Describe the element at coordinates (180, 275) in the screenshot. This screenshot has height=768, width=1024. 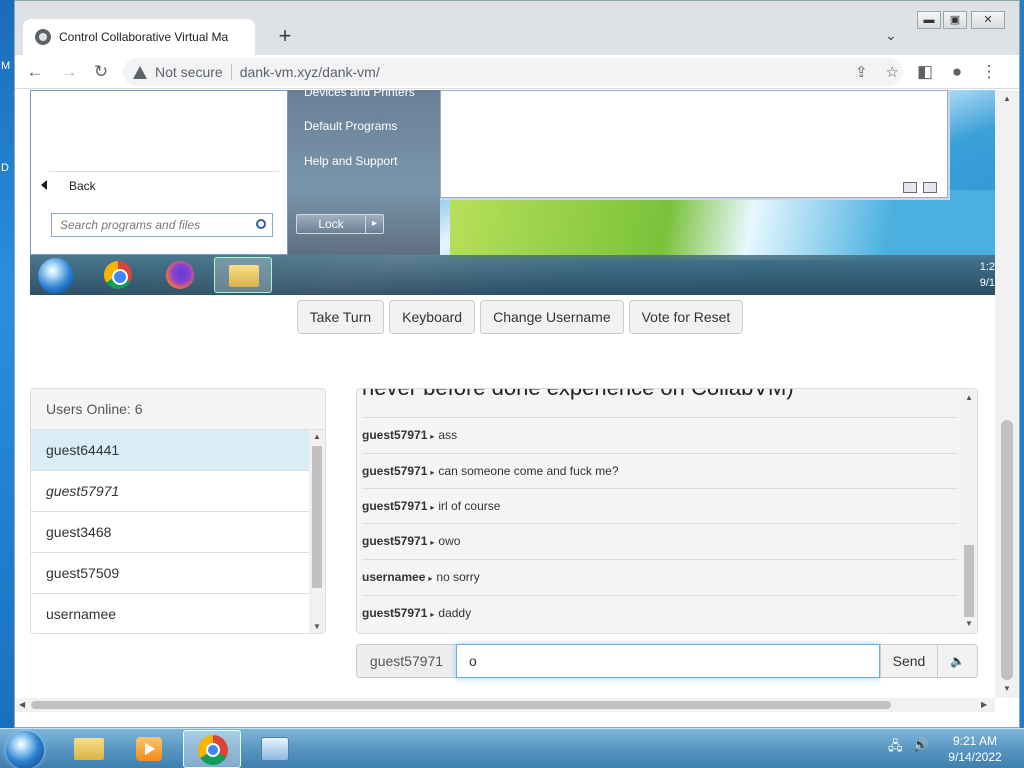
I see `firefox-icon` at that location.